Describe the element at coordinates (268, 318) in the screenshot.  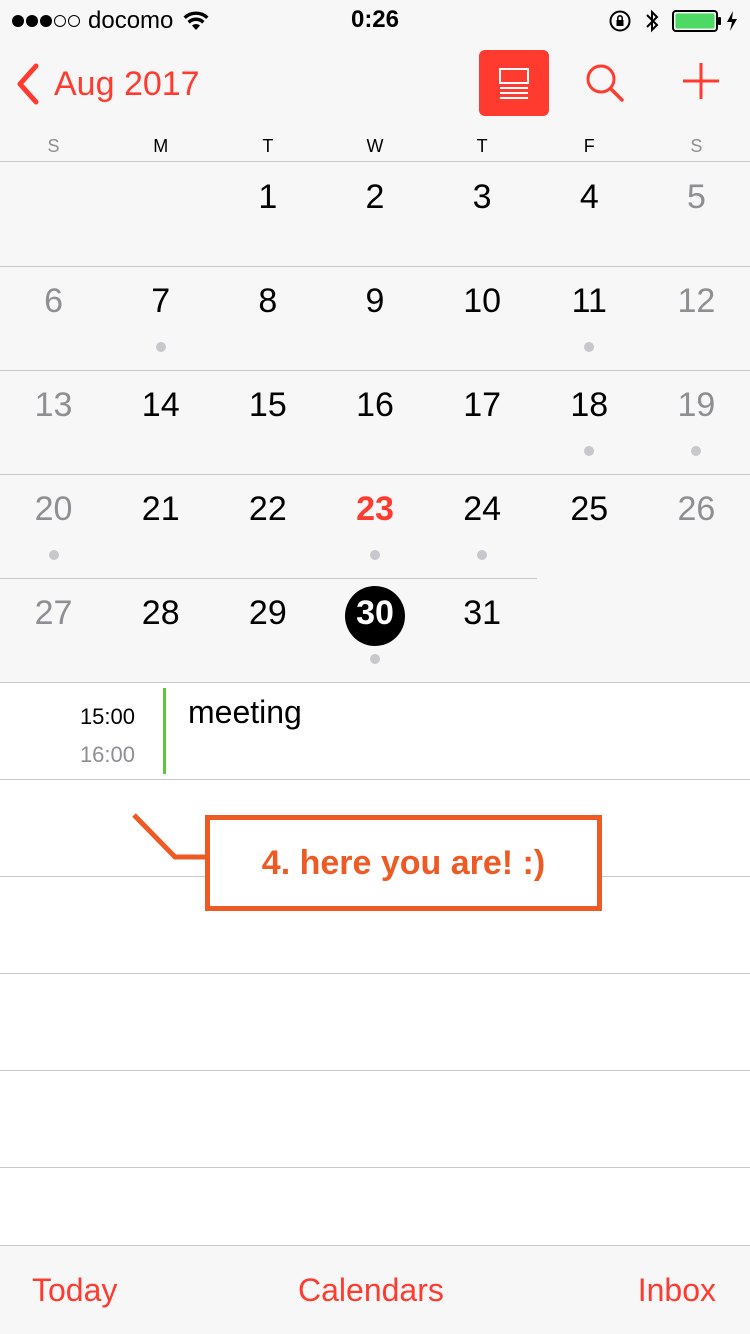
I see `day-cell-8: 8` at that location.